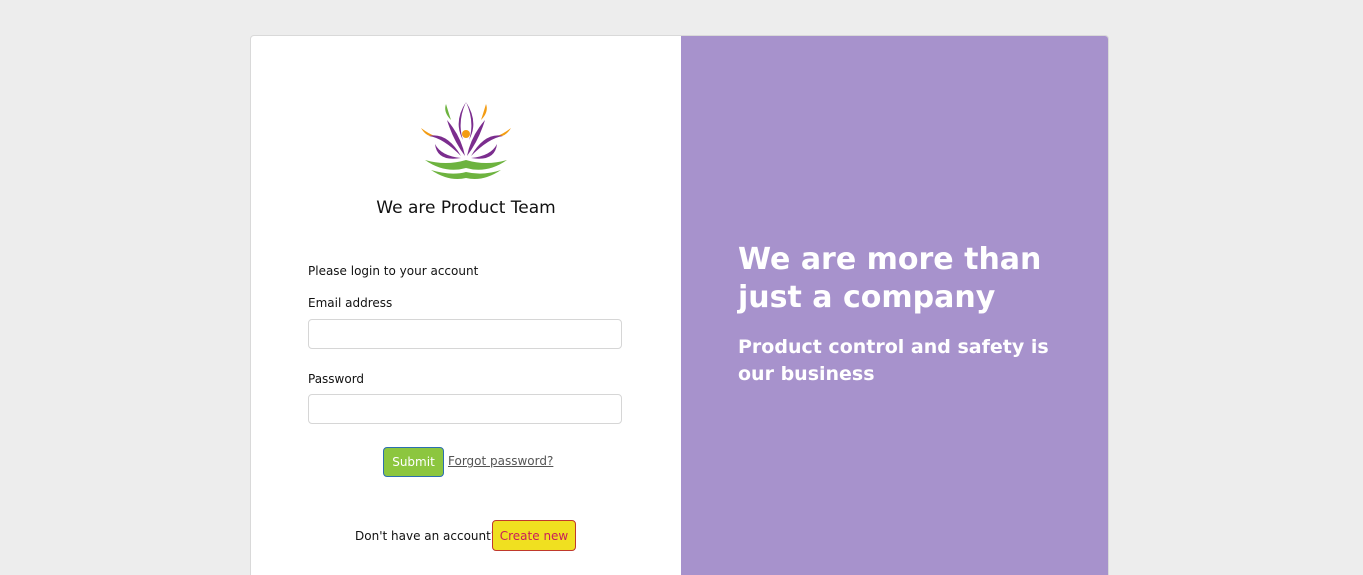  What do you see at coordinates (426, 536) in the screenshot?
I see `no-account-text: Don't have an account?` at bounding box center [426, 536].